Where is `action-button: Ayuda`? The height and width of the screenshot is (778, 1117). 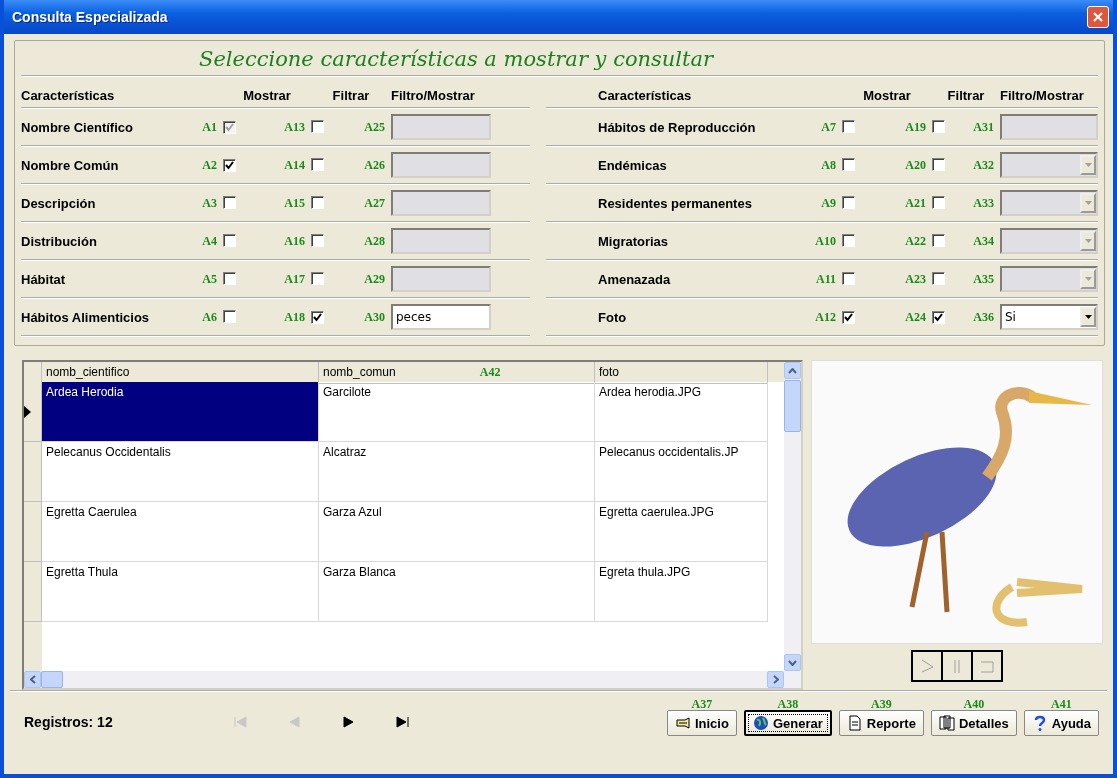
action-button: Ayuda is located at coordinates (1061, 723).